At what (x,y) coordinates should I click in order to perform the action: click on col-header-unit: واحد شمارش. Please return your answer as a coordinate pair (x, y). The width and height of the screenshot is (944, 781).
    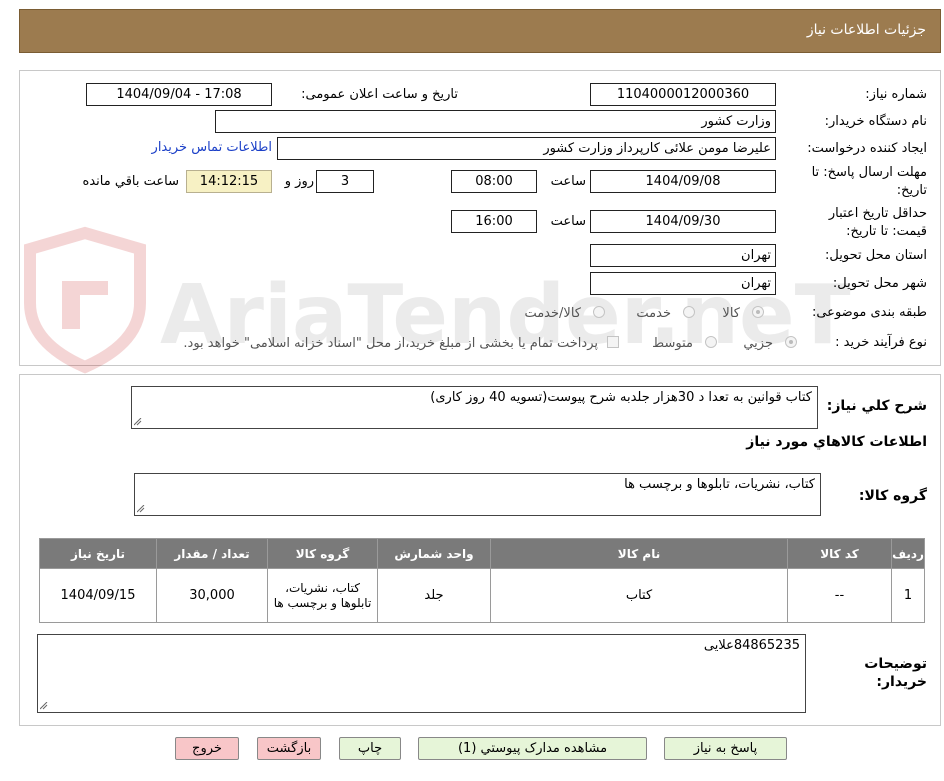
    Looking at the image, I should click on (434, 553).